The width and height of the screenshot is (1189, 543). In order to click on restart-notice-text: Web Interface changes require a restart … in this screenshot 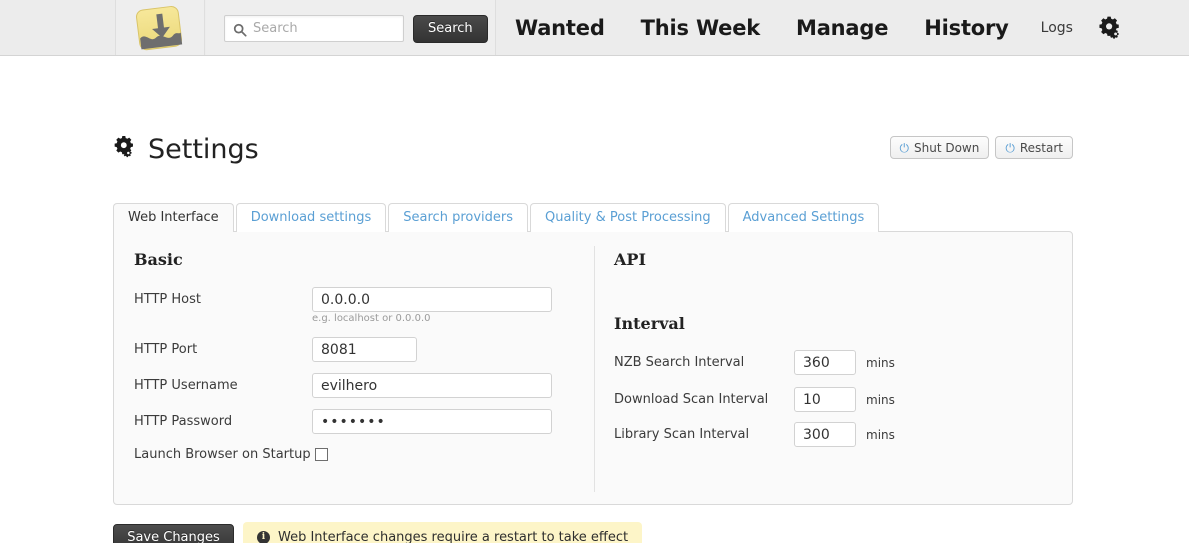, I will do `click(453, 536)`.